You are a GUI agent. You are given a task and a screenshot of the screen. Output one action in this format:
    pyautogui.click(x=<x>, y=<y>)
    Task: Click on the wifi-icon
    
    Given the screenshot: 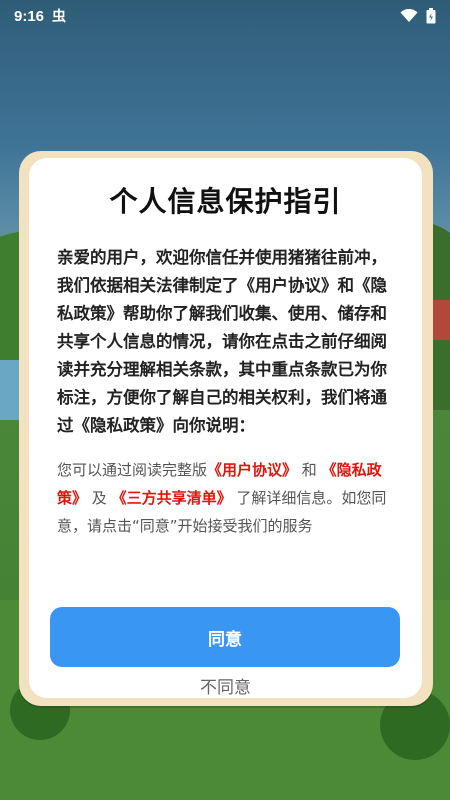 What is the action you would take?
    pyautogui.click(x=409, y=16)
    